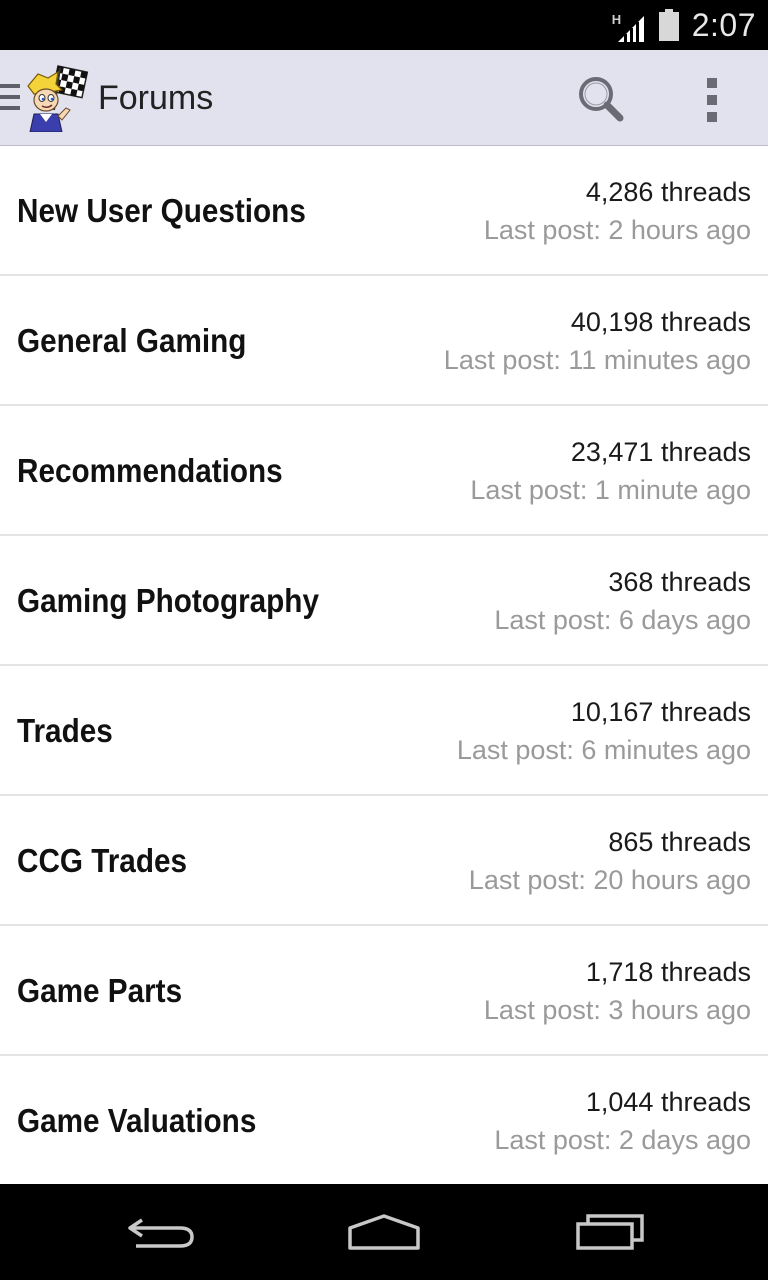 The image size is (768, 1280). Describe the element at coordinates (712, 100) in the screenshot. I see `overflow-menu-icon` at that location.